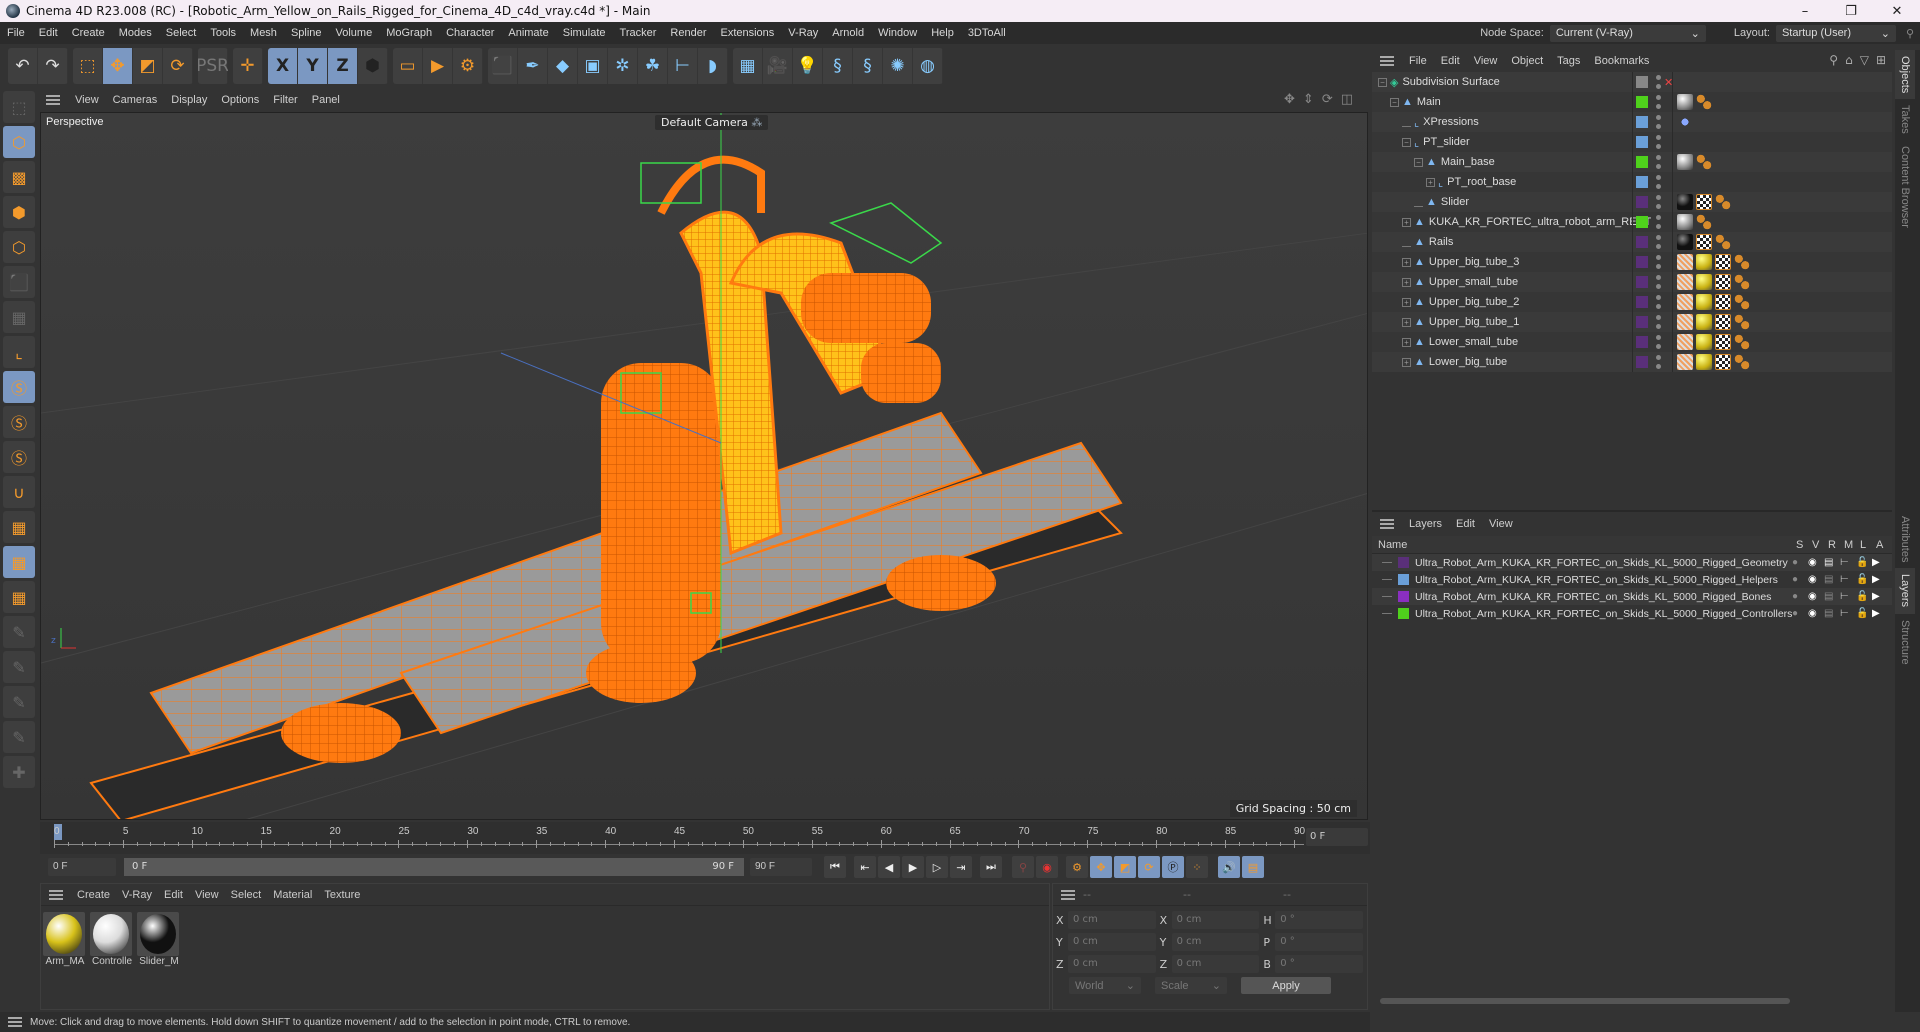  Describe the element at coordinates (1047, 867) in the screenshot. I see `autokey-button: ◉` at that location.